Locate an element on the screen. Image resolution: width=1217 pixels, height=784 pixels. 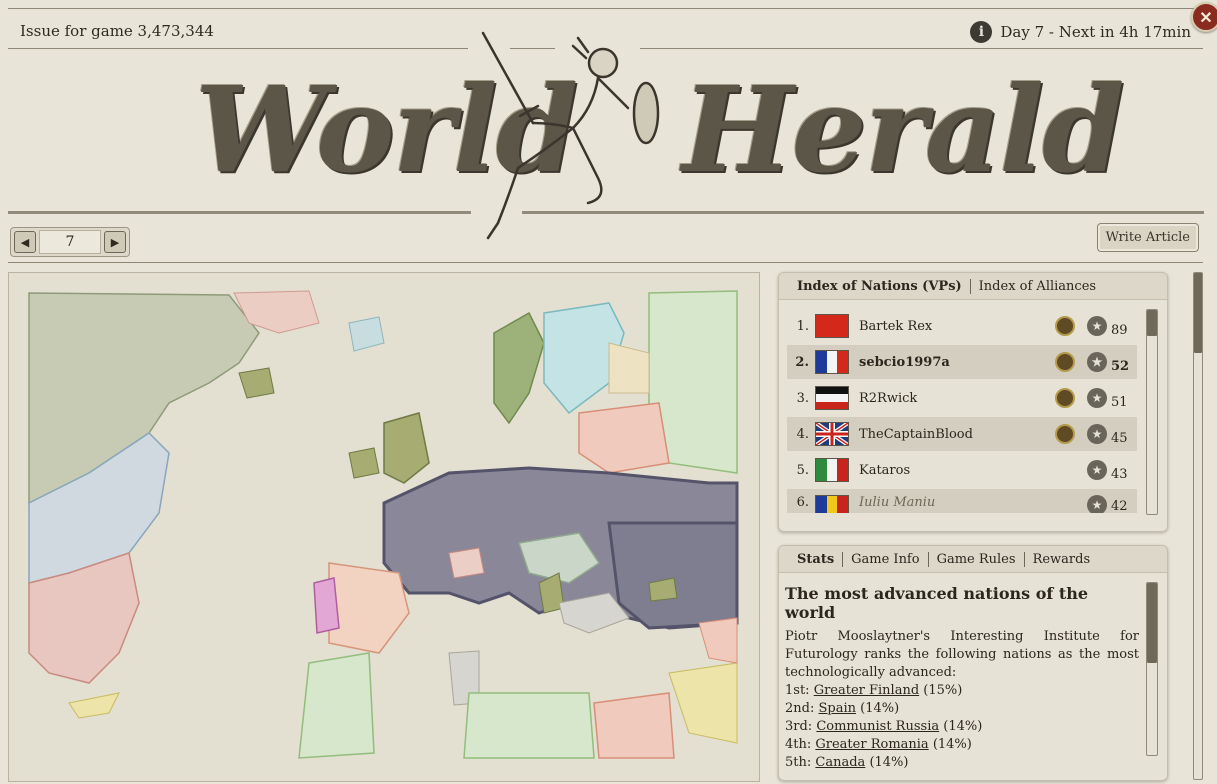
caret-right-icon: ▶ is located at coordinates (115, 242).